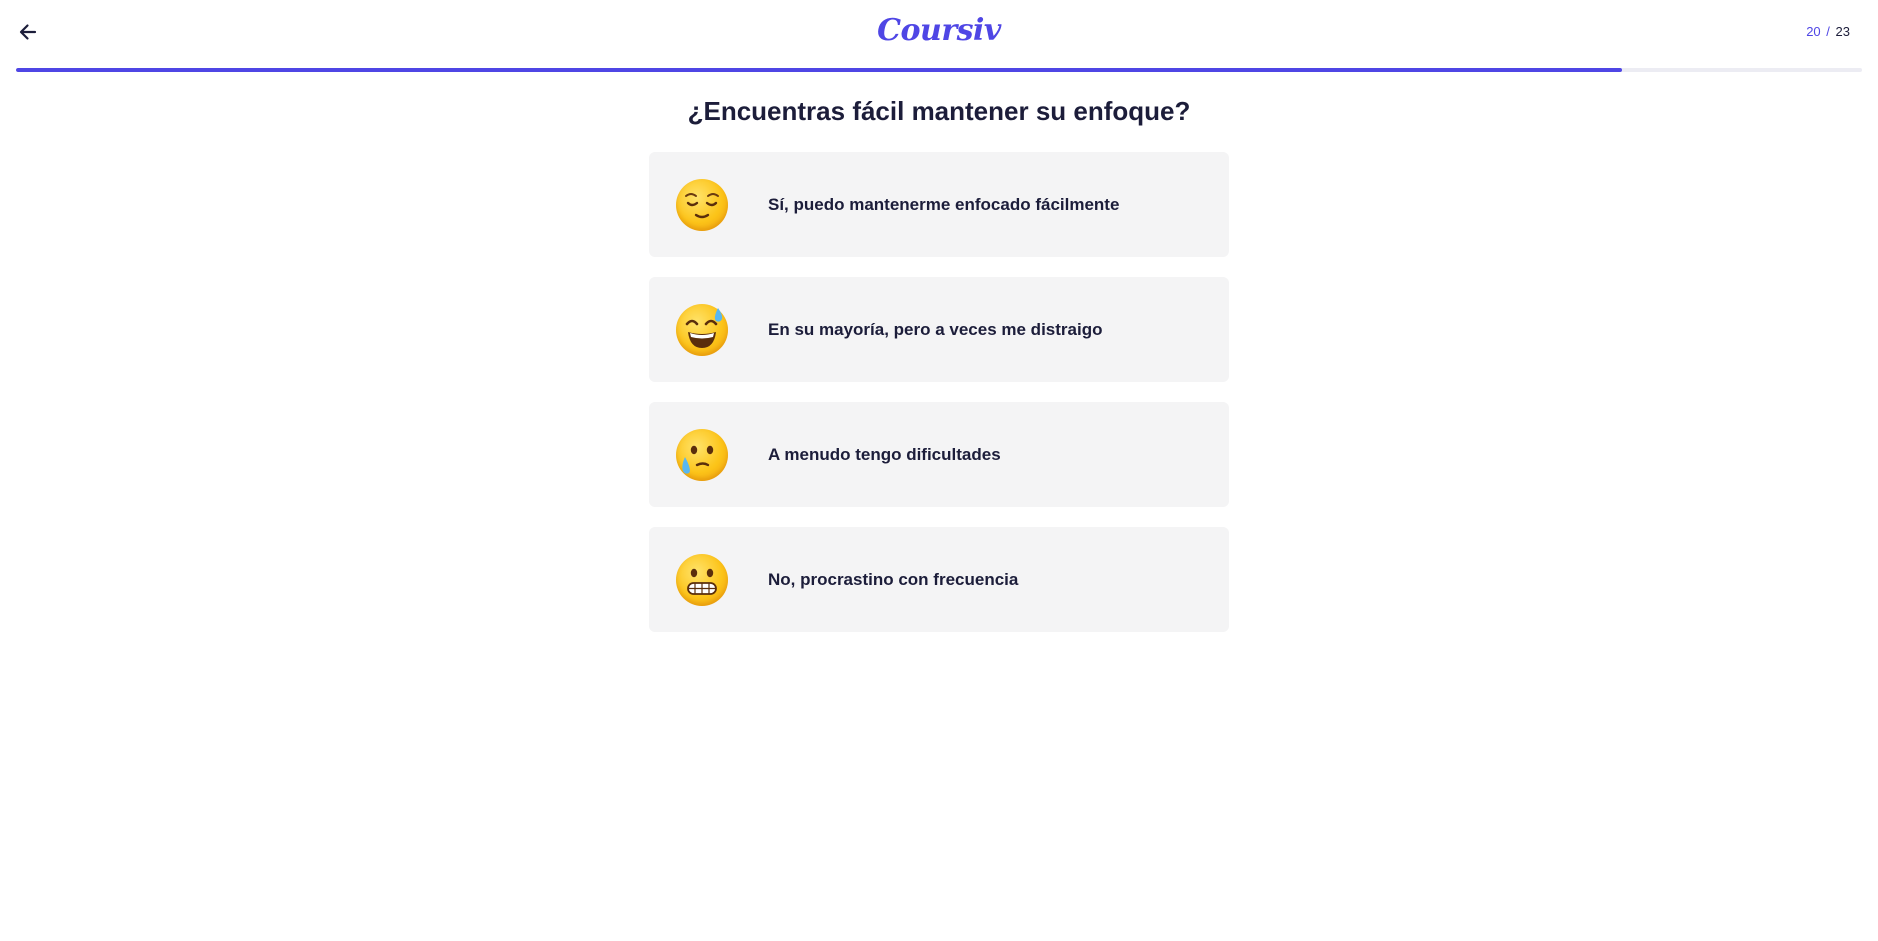 The height and width of the screenshot is (941, 1878). I want to click on option-focus-easily: Sí, puedo mantenerme enfocado fácilmente, so click(939, 204).